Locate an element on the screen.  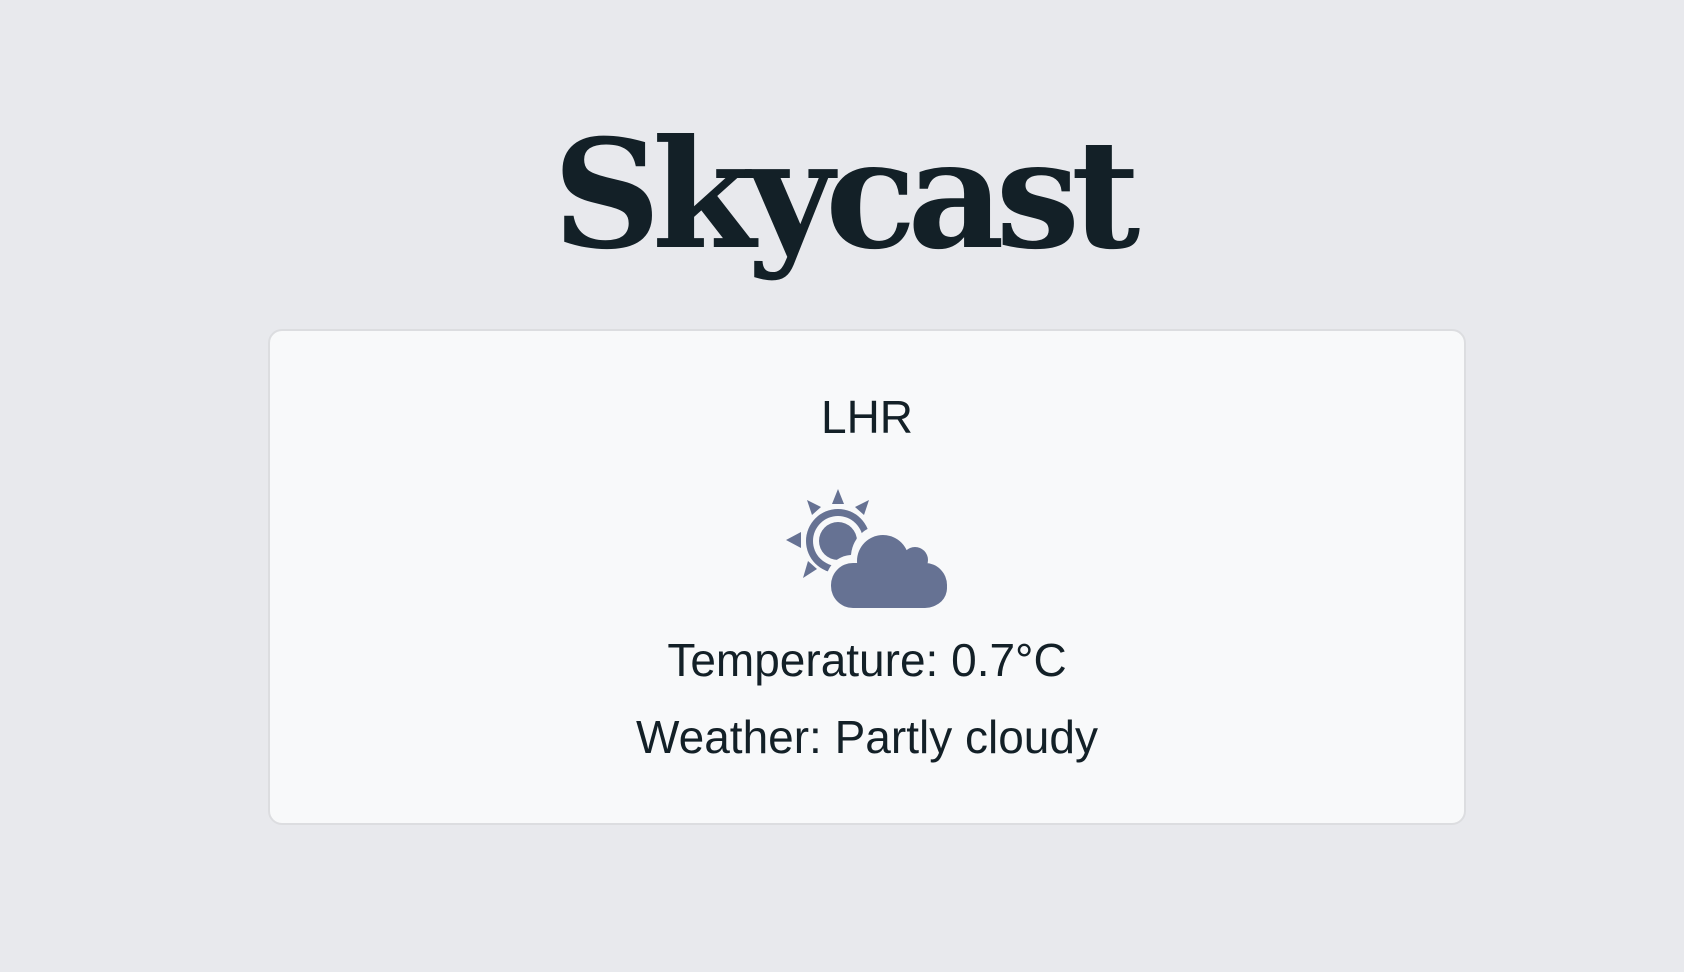
location-label: LHR is located at coordinates (867, 417).